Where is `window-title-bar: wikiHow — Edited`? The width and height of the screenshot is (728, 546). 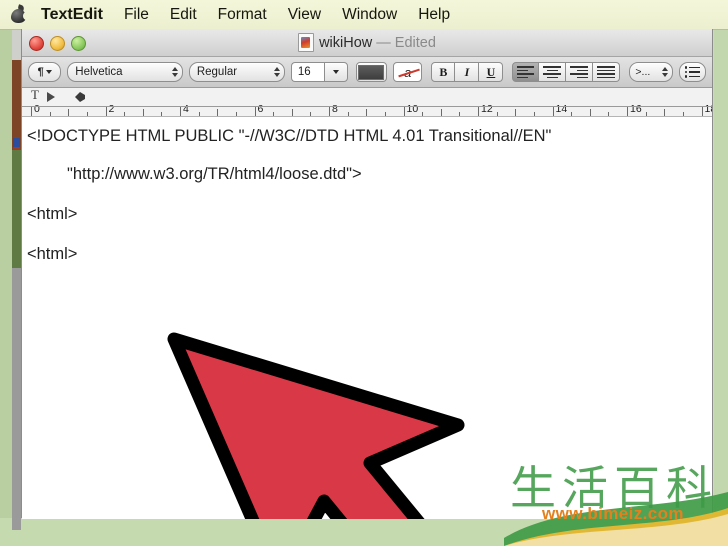 window-title-bar: wikiHow — Edited is located at coordinates (367, 43).